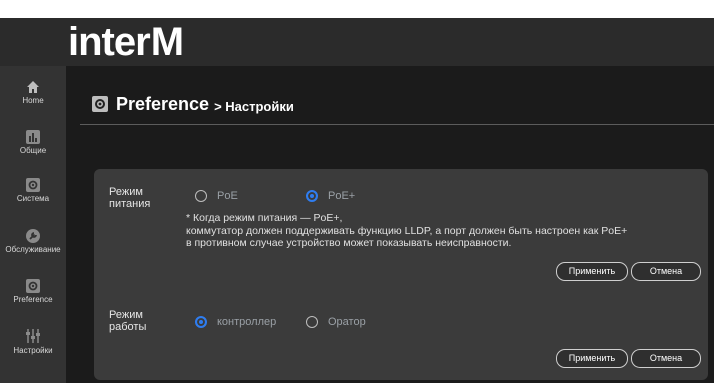 This screenshot has height=383, width=714. I want to click on power-mode-poeplus-radio: PoE+, so click(330, 196).